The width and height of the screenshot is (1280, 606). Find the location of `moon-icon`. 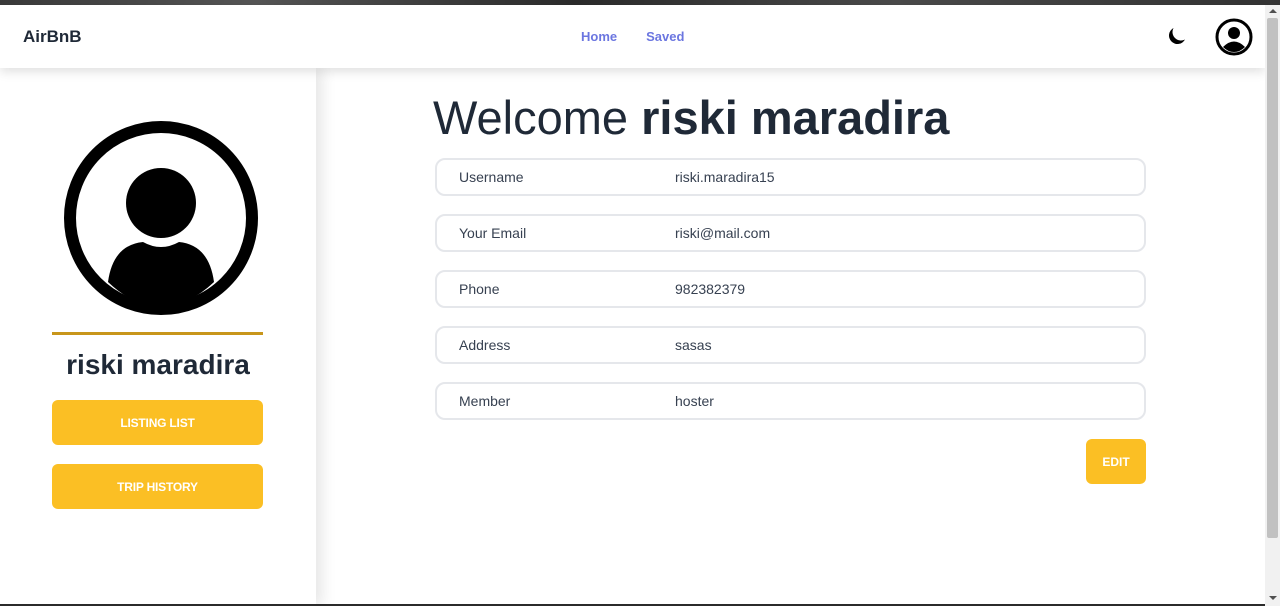

moon-icon is located at coordinates (1177, 36).